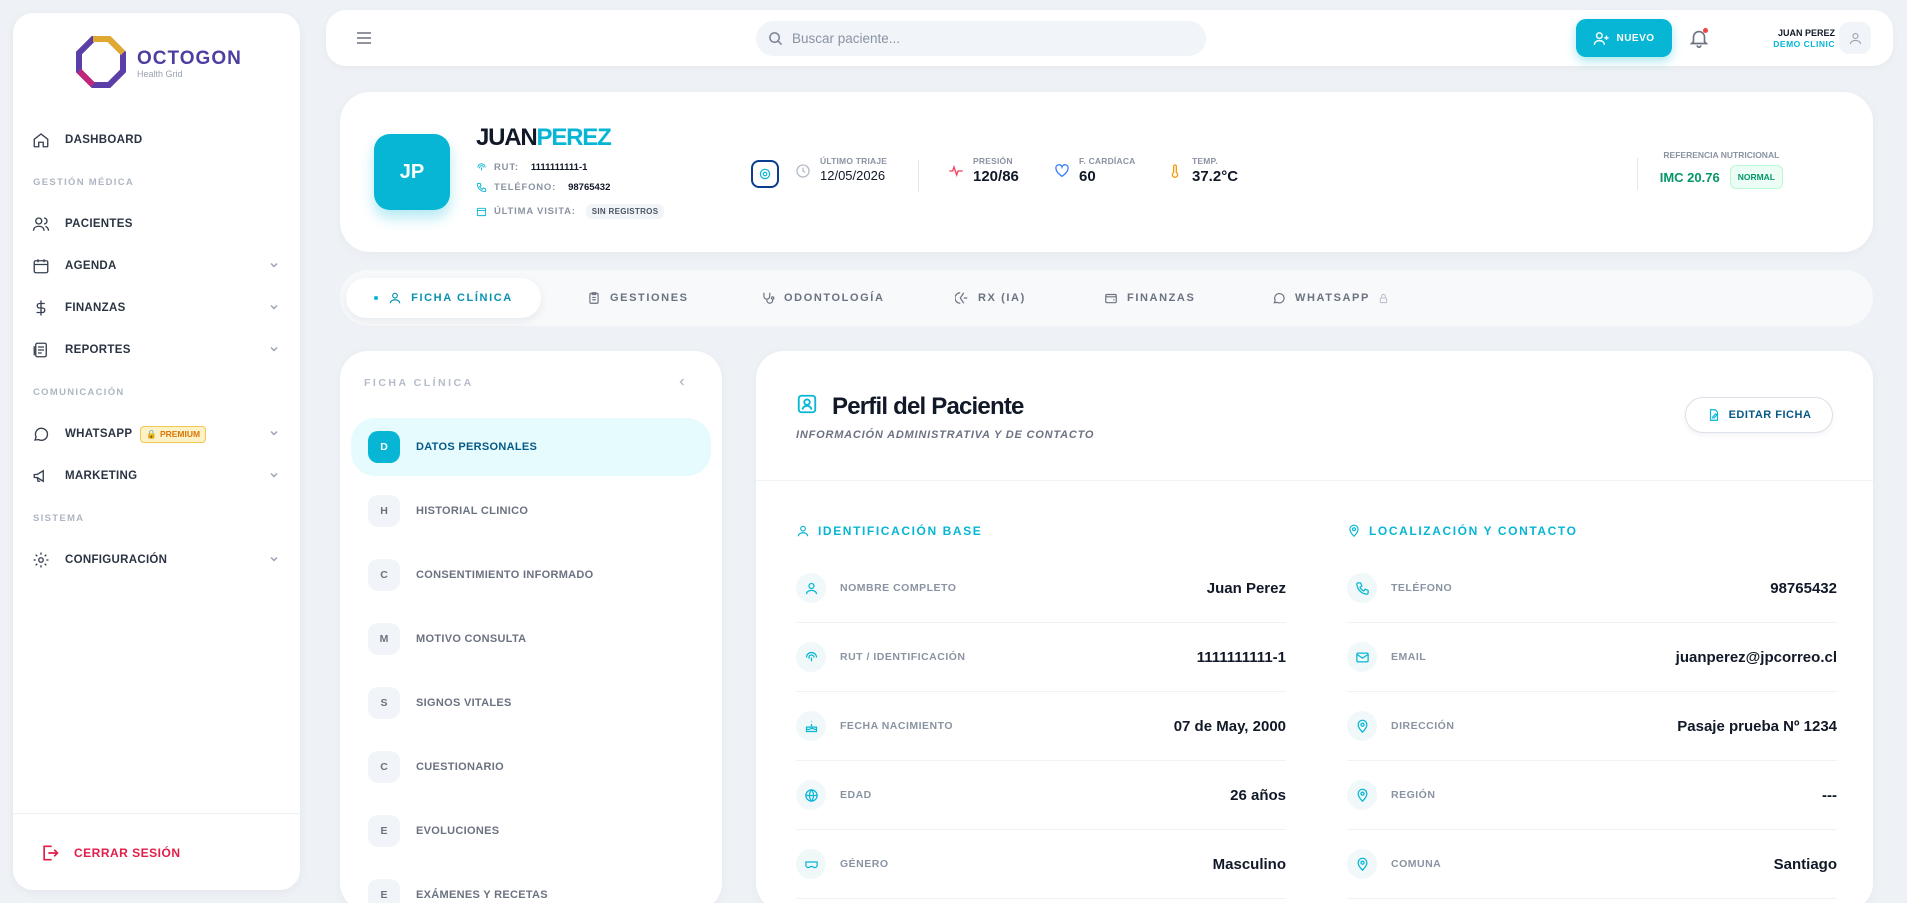 This screenshot has height=903, width=1907. What do you see at coordinates (1330, 298) in the screenshot?
I see `tab-whatsapp: WHATSAPP` at bounding box center [1330, 298].